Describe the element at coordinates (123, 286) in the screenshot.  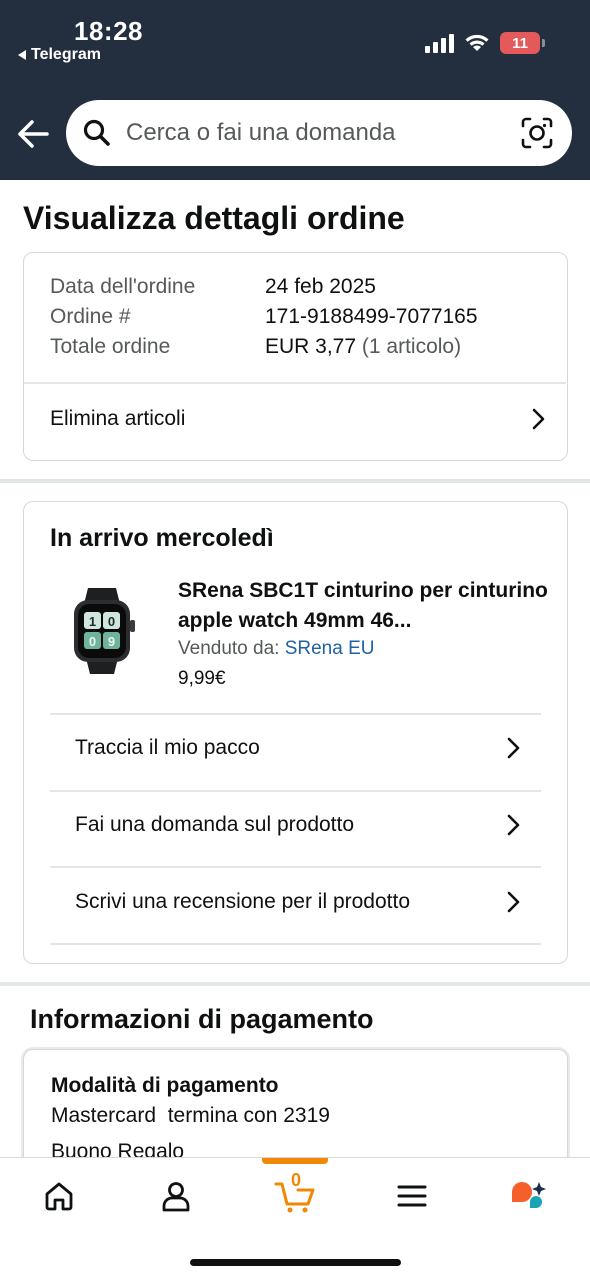
I see `order-date-label: Data dell'ordine` at that location.